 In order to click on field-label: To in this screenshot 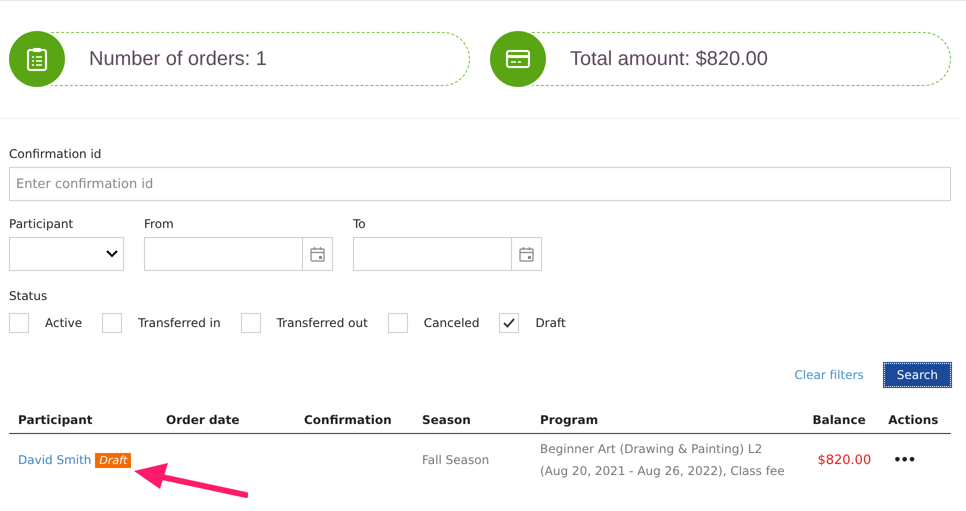, I will do `click(360, 224)`.